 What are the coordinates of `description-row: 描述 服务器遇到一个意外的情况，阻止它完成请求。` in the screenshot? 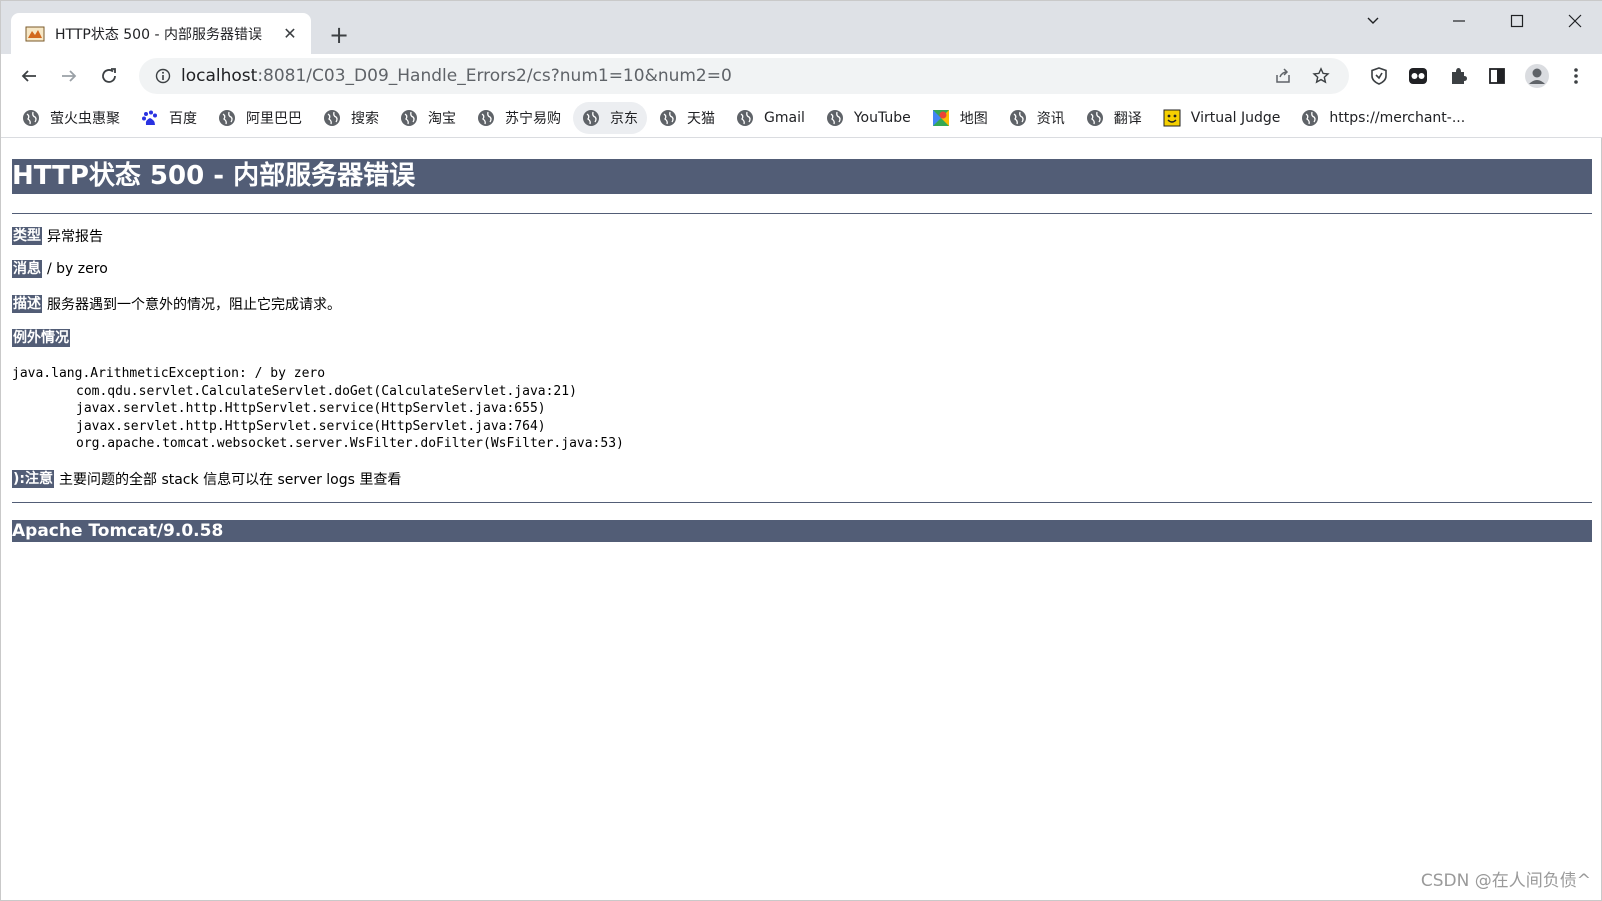 It's located at (176, 304).